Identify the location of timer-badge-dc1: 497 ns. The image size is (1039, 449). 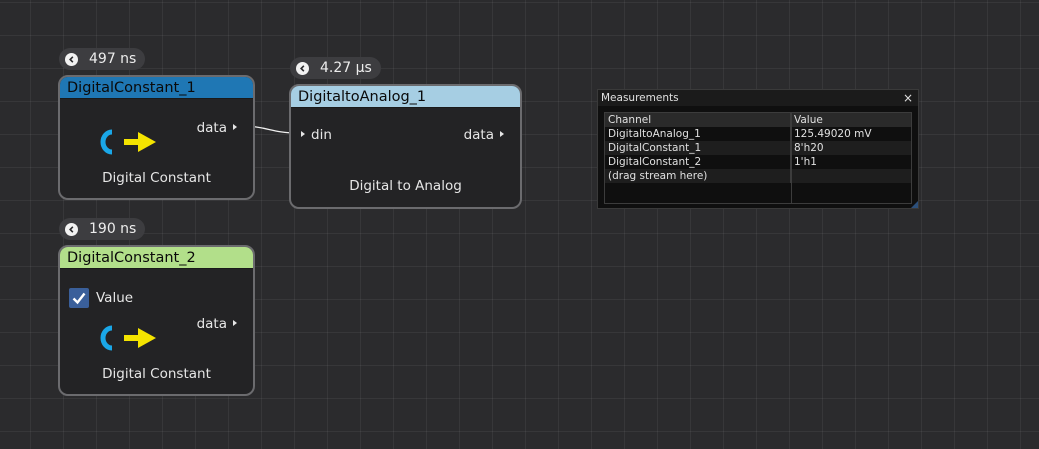
(102, 59).